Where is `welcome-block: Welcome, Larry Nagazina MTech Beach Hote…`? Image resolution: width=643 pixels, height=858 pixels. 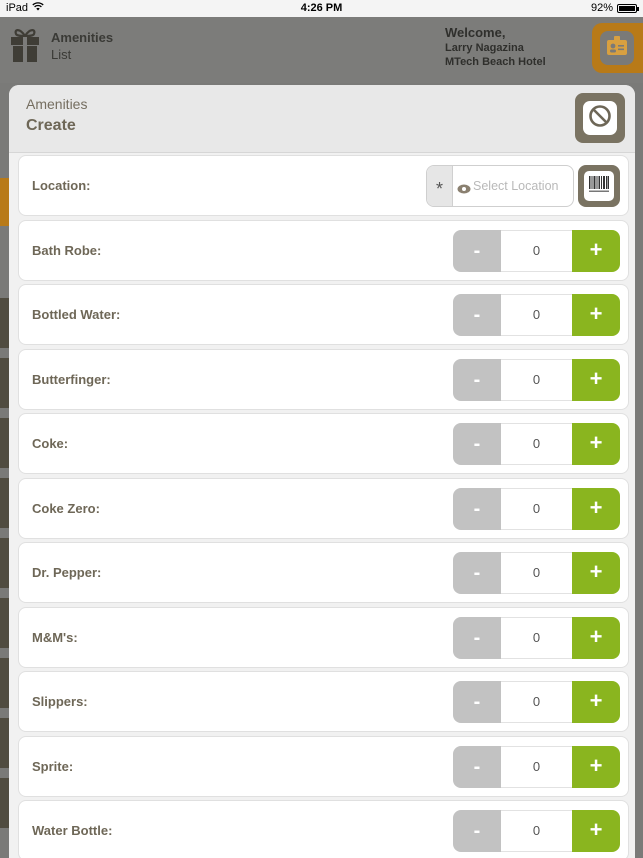
welcome-block: Welcome, Larry Nagazina MTech Beach Hote… is located at coordinates (495, 46).